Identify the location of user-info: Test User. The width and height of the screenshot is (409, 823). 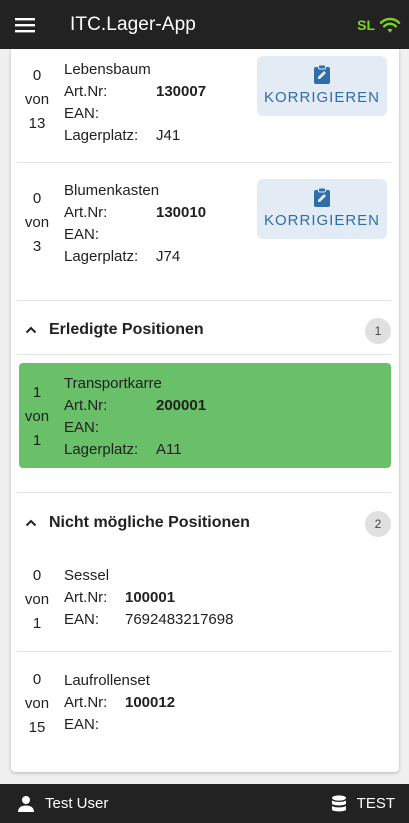
(62, 804).